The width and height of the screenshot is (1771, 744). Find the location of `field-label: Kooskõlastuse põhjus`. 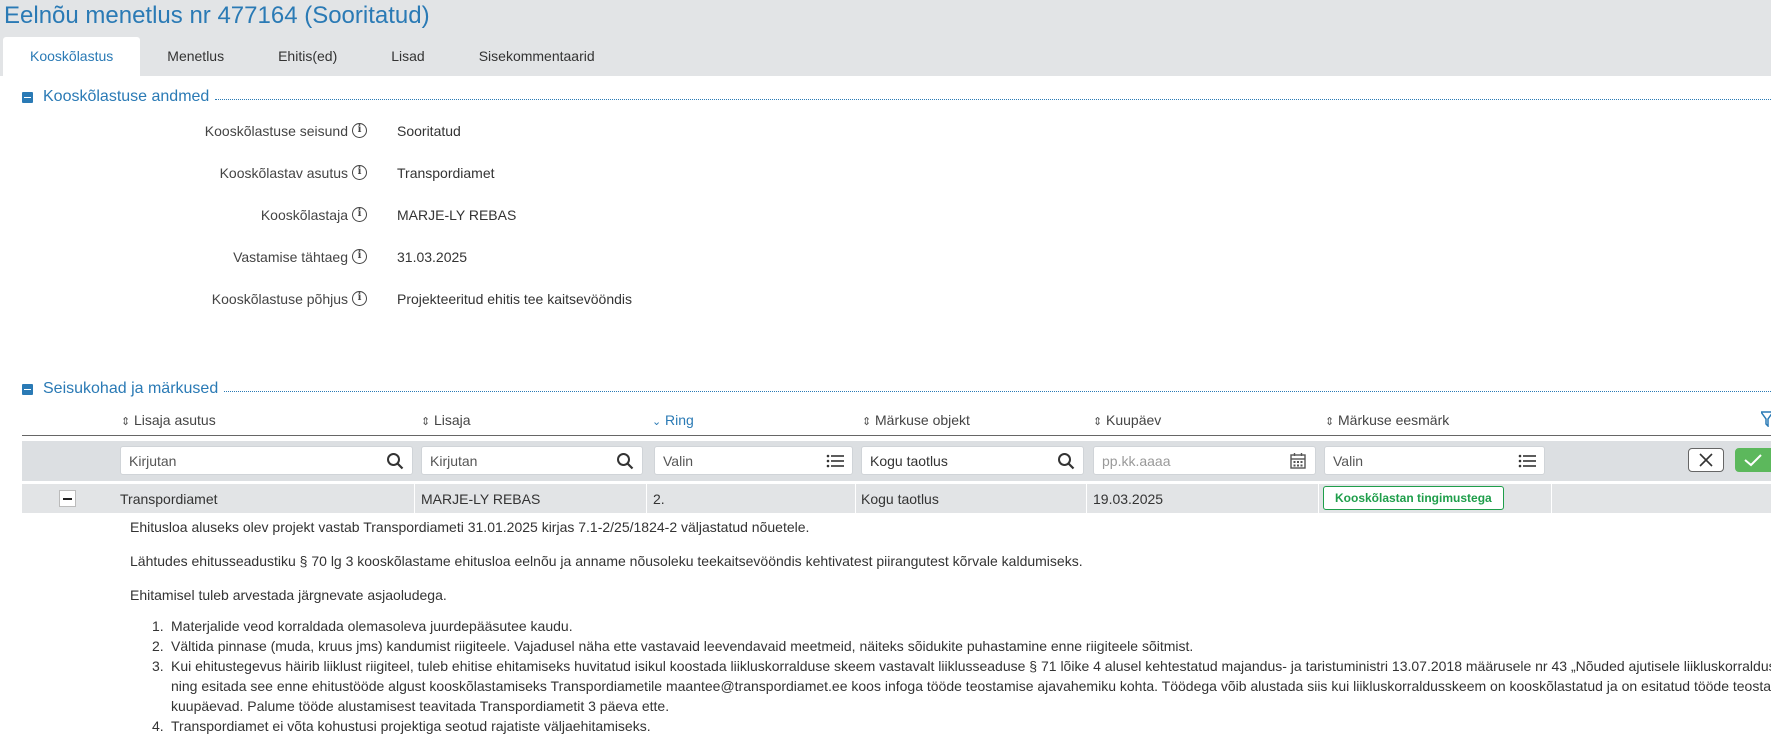

field-label: Kooskõlastuse põhjus is located at coordinates (279, 299).